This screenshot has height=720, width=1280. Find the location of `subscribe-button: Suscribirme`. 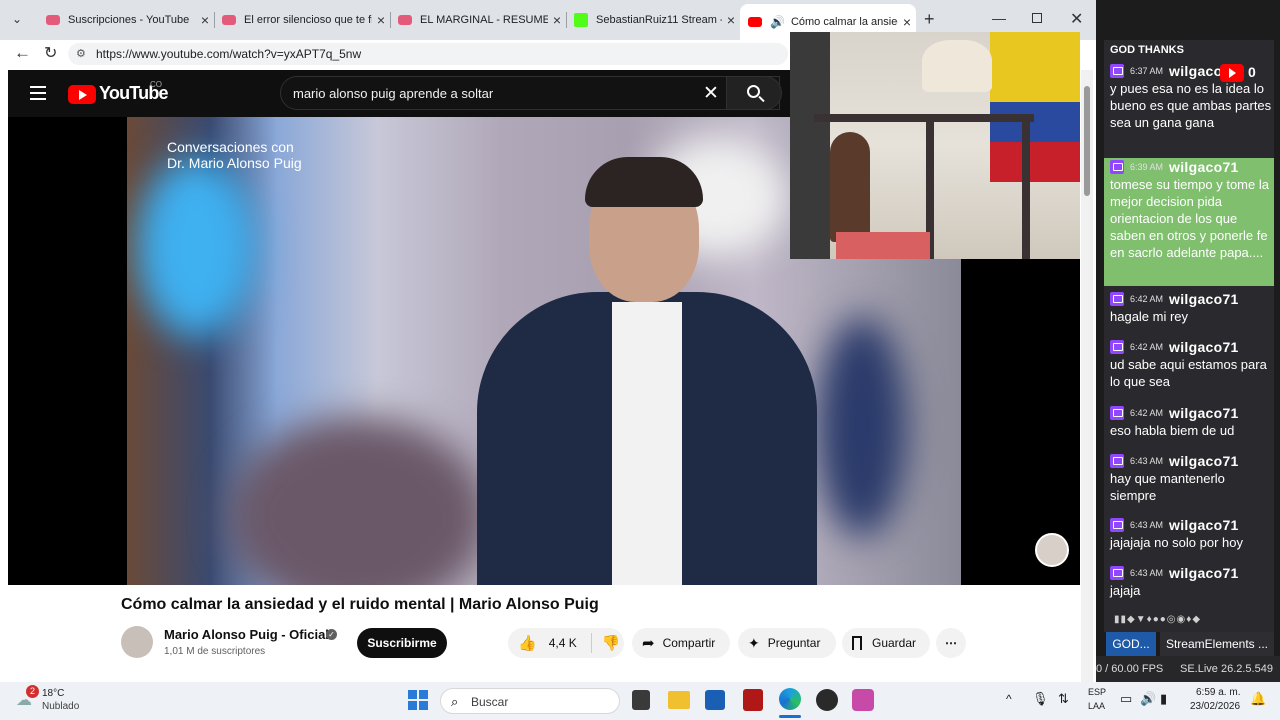

subscribe-button: Suscribirme is located at coordinates (402, 643).